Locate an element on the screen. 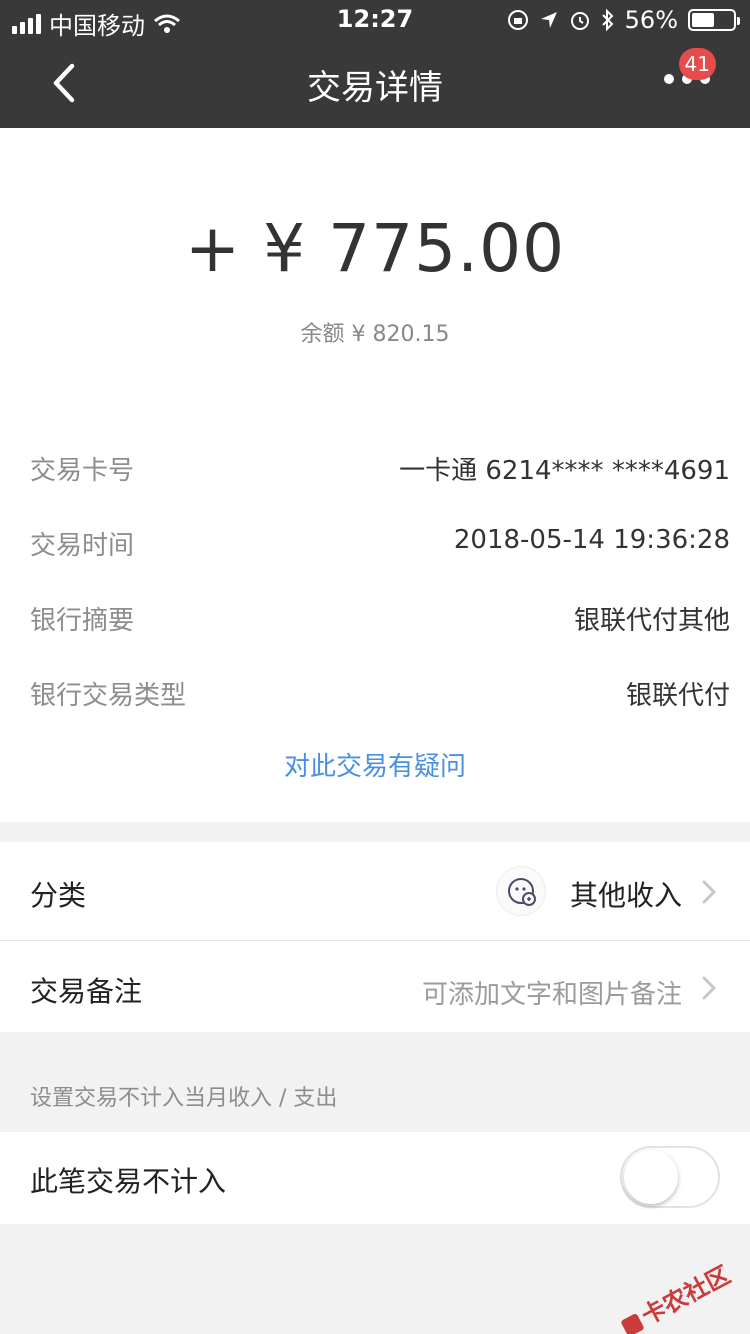 This screenshot has height=1334, width=750. detail-row-bank-summary: 银行摘要 银联代付其他 is located at coordinates (380, 620).